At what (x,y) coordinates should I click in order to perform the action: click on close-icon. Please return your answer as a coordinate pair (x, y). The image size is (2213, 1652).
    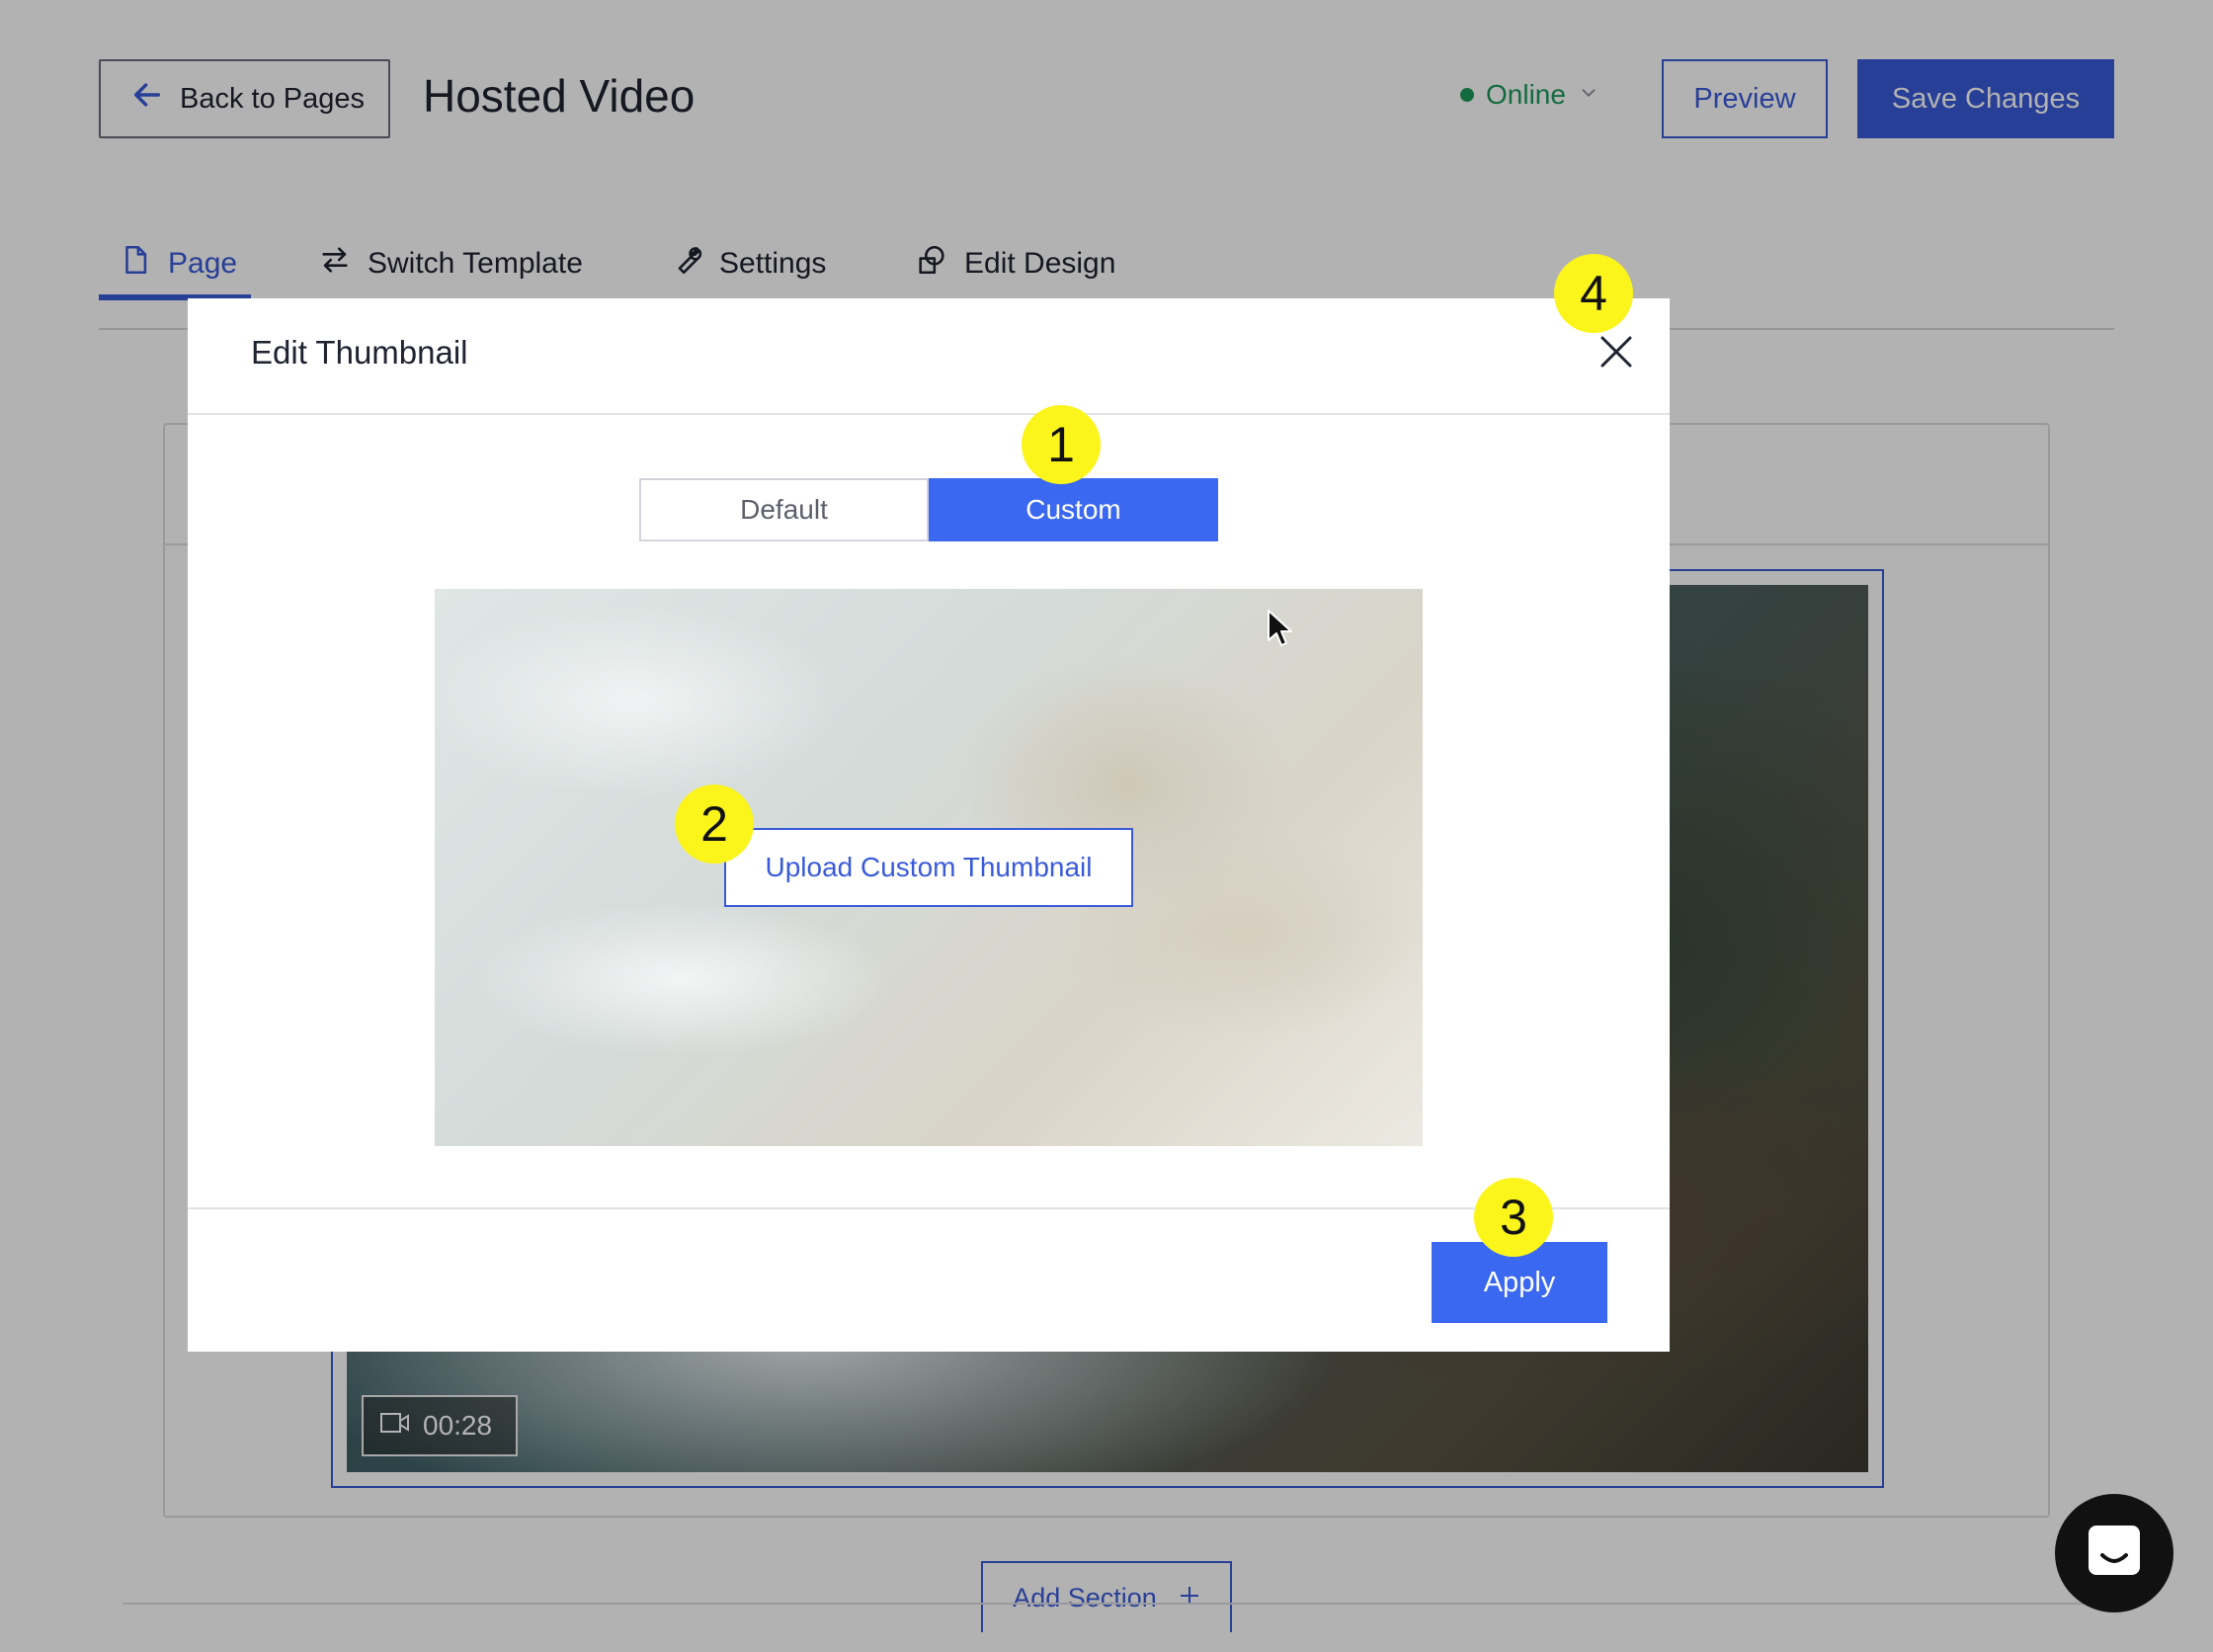
    Looking at the image, I should click on (1616, 354).